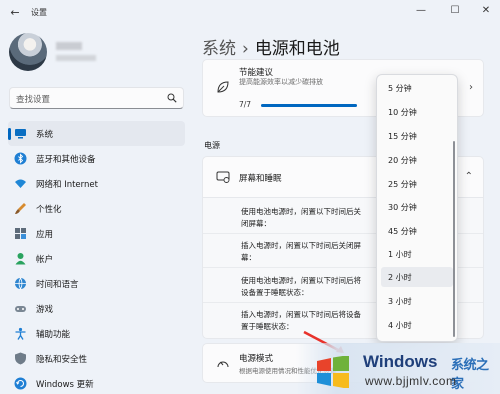 This screenshot has height=394, width=500. Describe the element at coordinates (469, 176) in the screenshot. I see `chevron-up-icon: ⌃` at that location.